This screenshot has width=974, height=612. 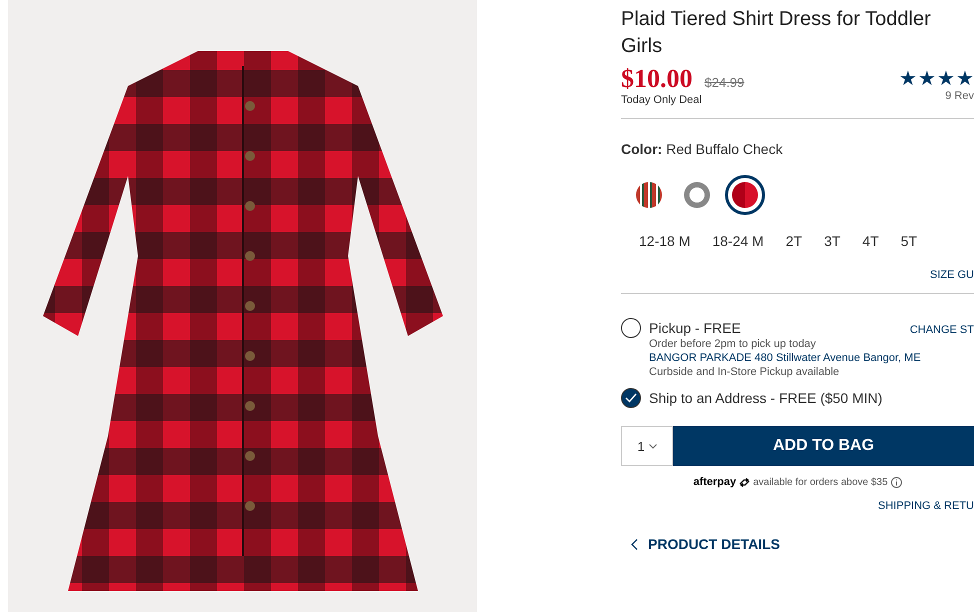 I want to click on size-option: 2T, so click(x=794, y=242).